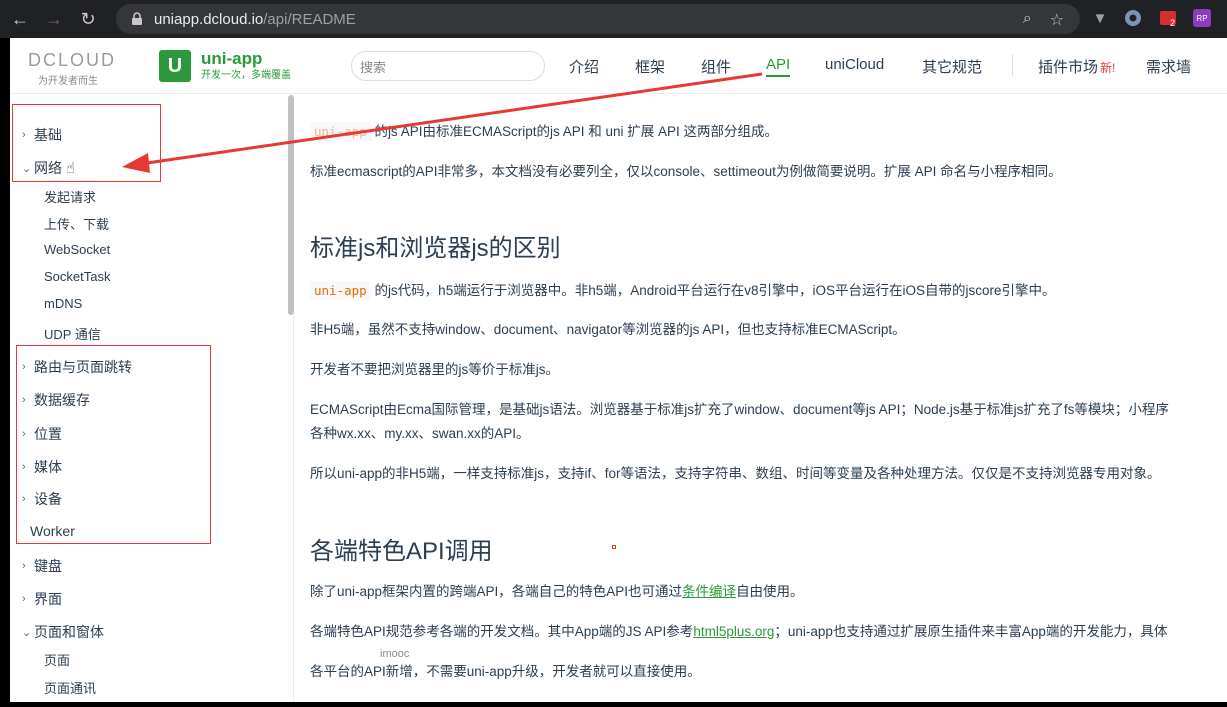  What do you see at coordinates (584, 66) in the screenshot?
I see `nav-intro: 介绍` at bounding box center [584, 66].